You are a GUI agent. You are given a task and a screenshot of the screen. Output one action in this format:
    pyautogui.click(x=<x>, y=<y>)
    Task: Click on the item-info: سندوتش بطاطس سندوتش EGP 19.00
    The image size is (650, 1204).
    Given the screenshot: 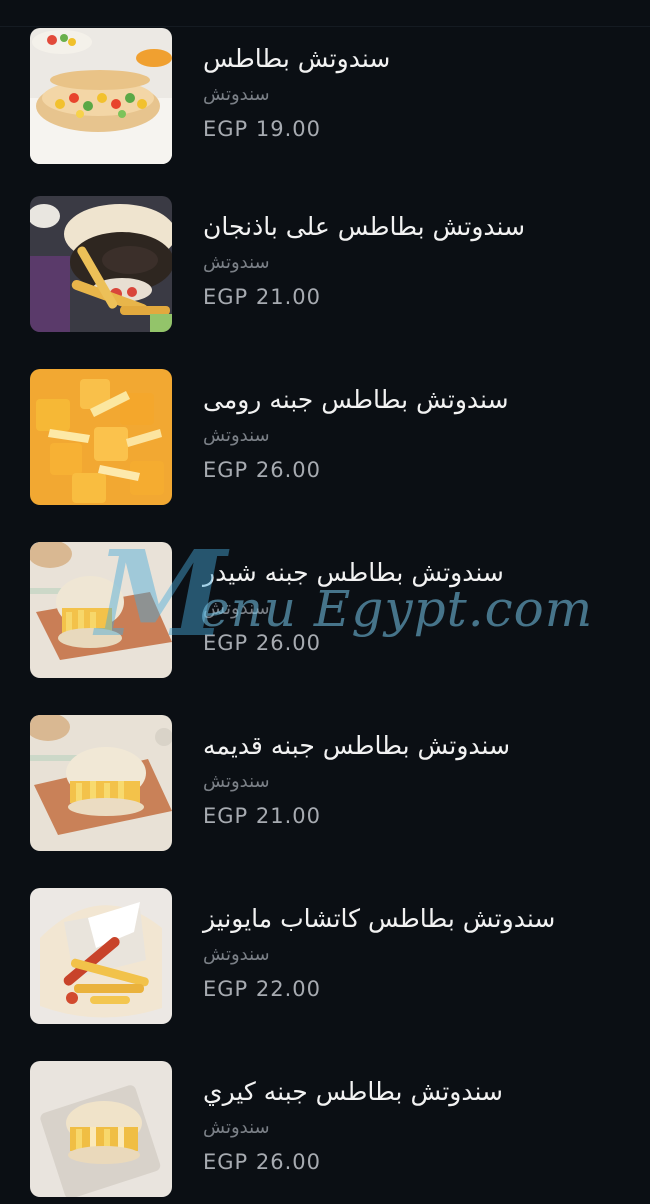 What is the action you would take?
    pyautogui.click(x=413, y=96)
    